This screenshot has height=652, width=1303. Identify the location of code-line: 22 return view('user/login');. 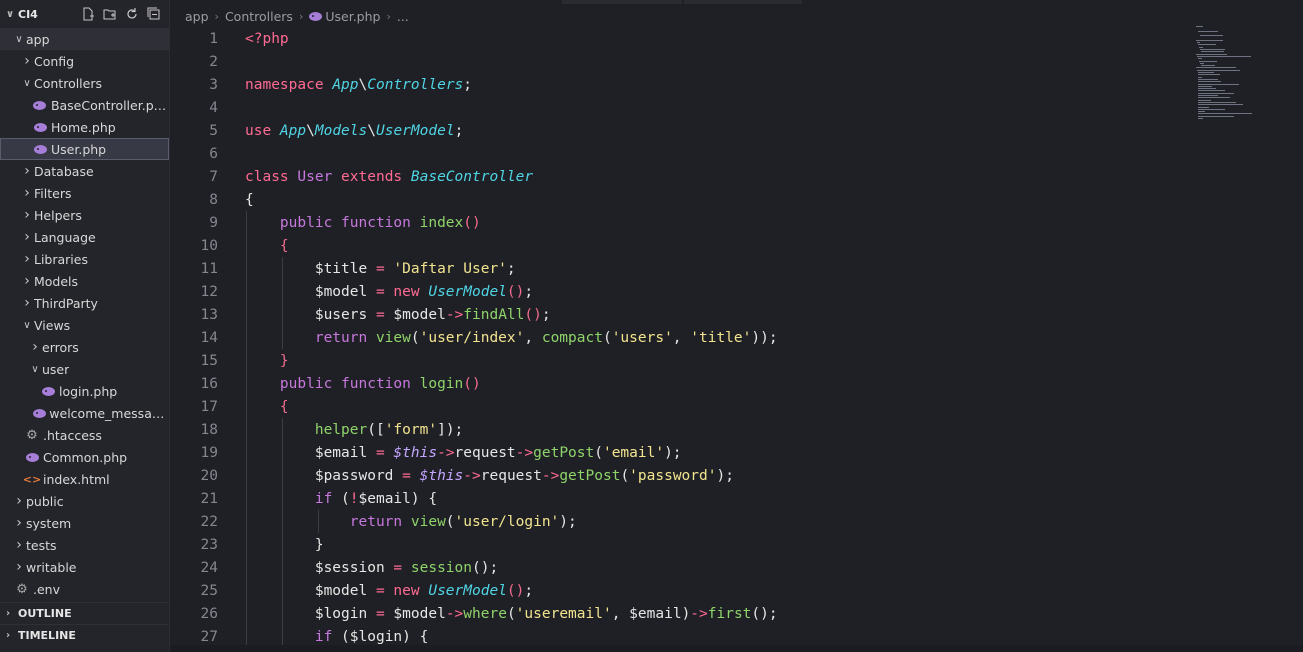
(736, 521).